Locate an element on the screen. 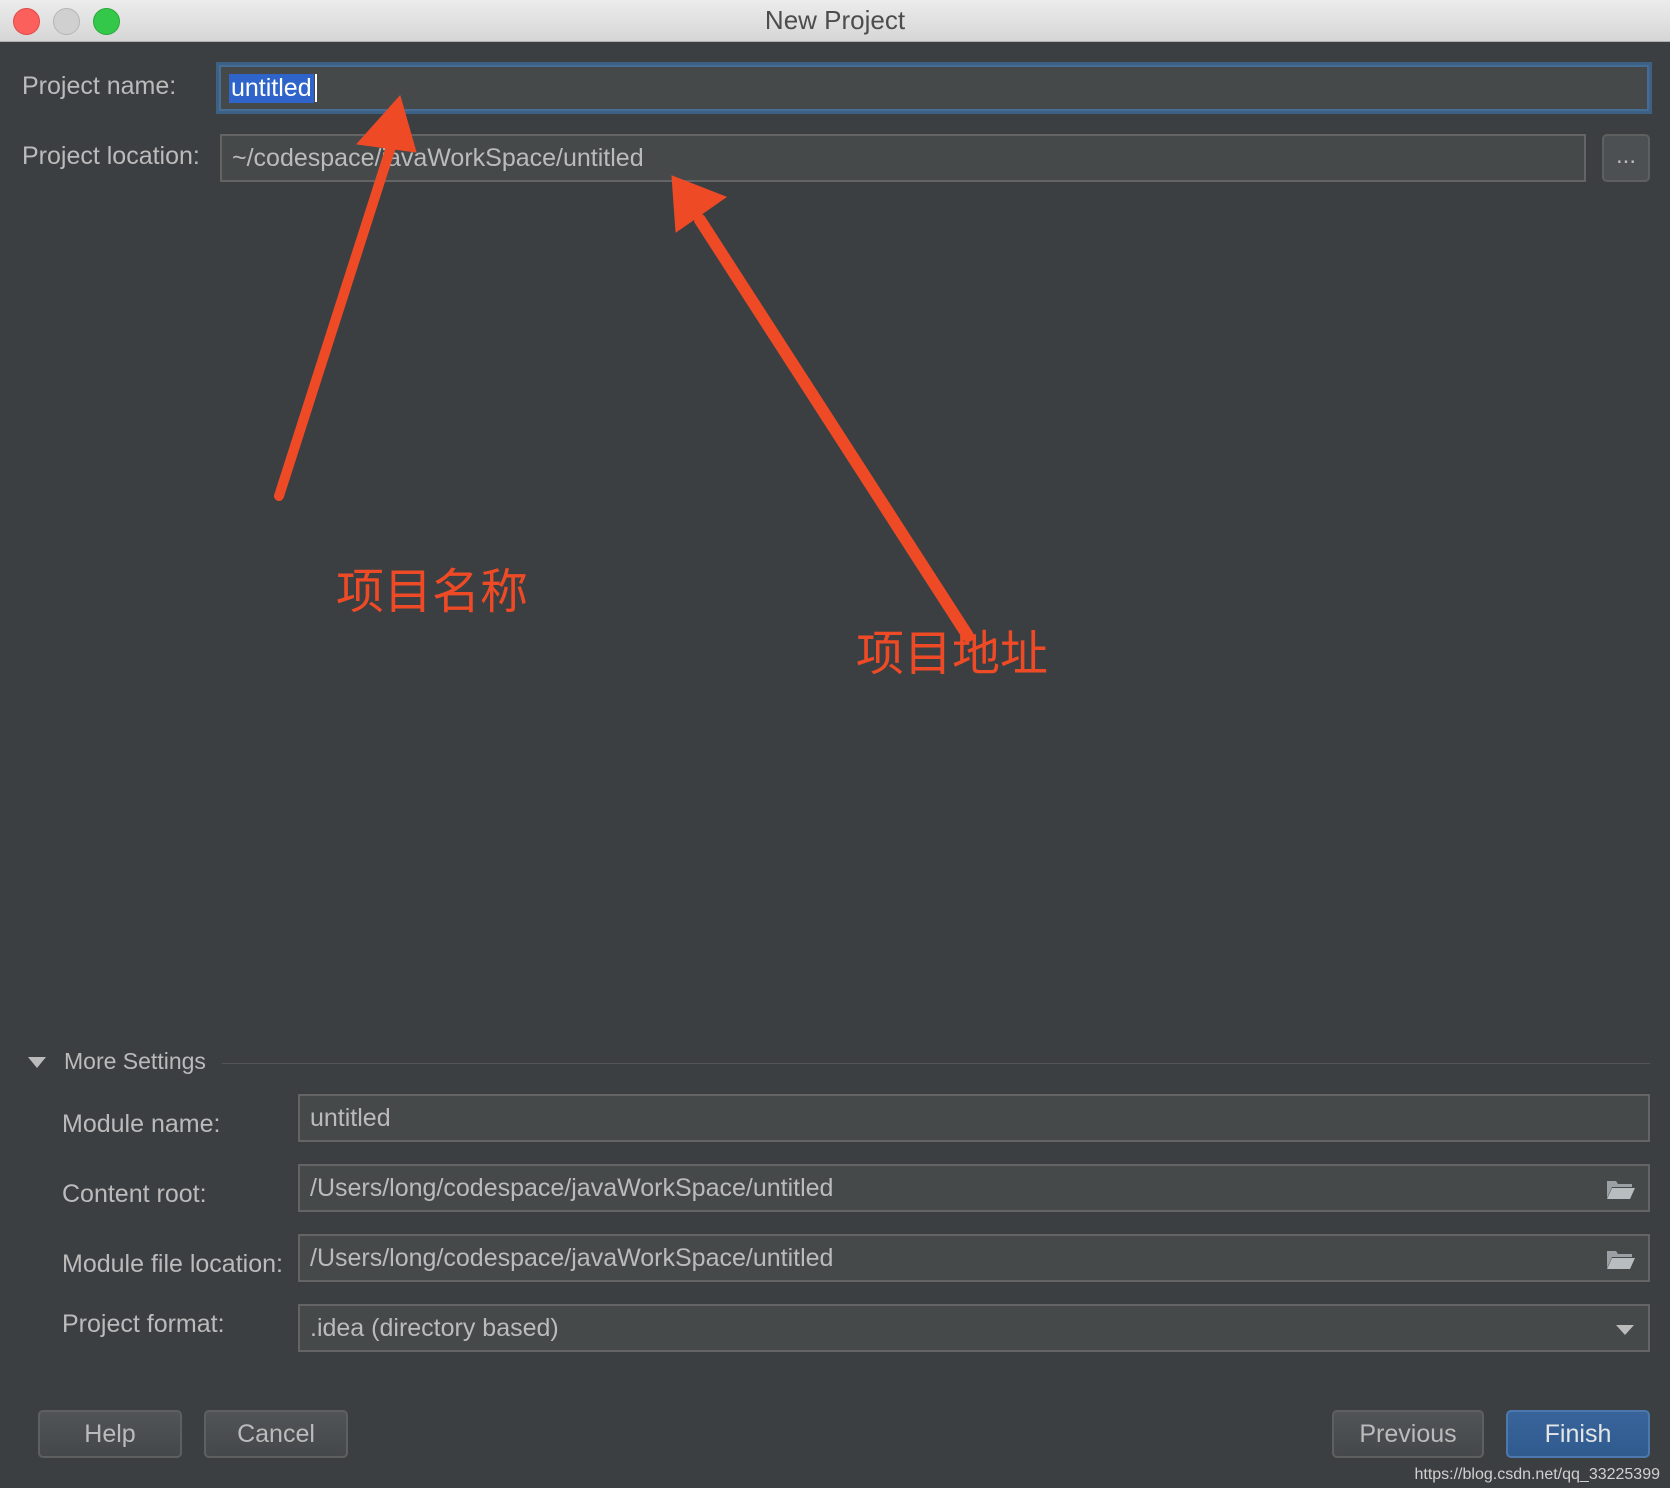 This screenshot has width=1670, height=1488. project-format-value: .idea (directory based) is located at coordinates (434, 1327).